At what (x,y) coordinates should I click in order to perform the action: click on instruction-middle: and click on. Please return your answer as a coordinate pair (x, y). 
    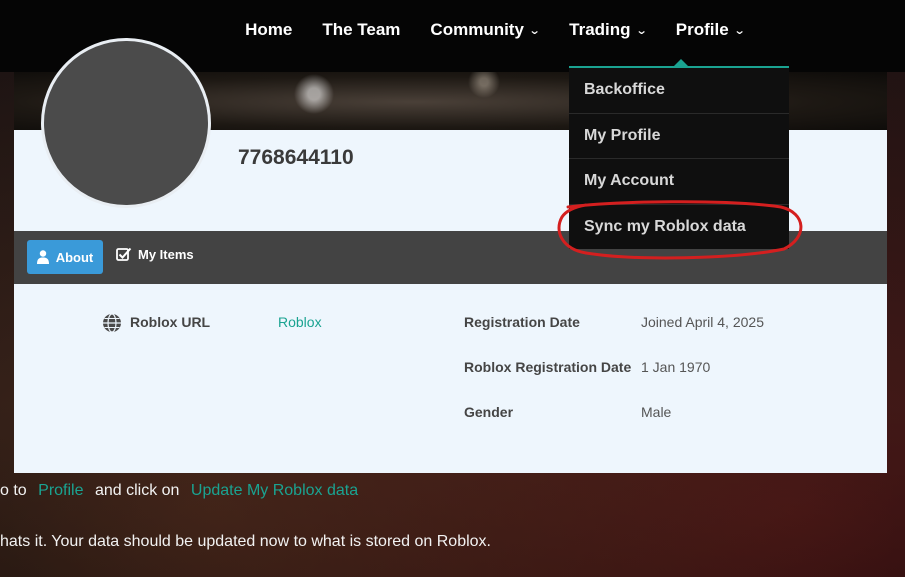
    Looking at the image, I should click on (137, 490).